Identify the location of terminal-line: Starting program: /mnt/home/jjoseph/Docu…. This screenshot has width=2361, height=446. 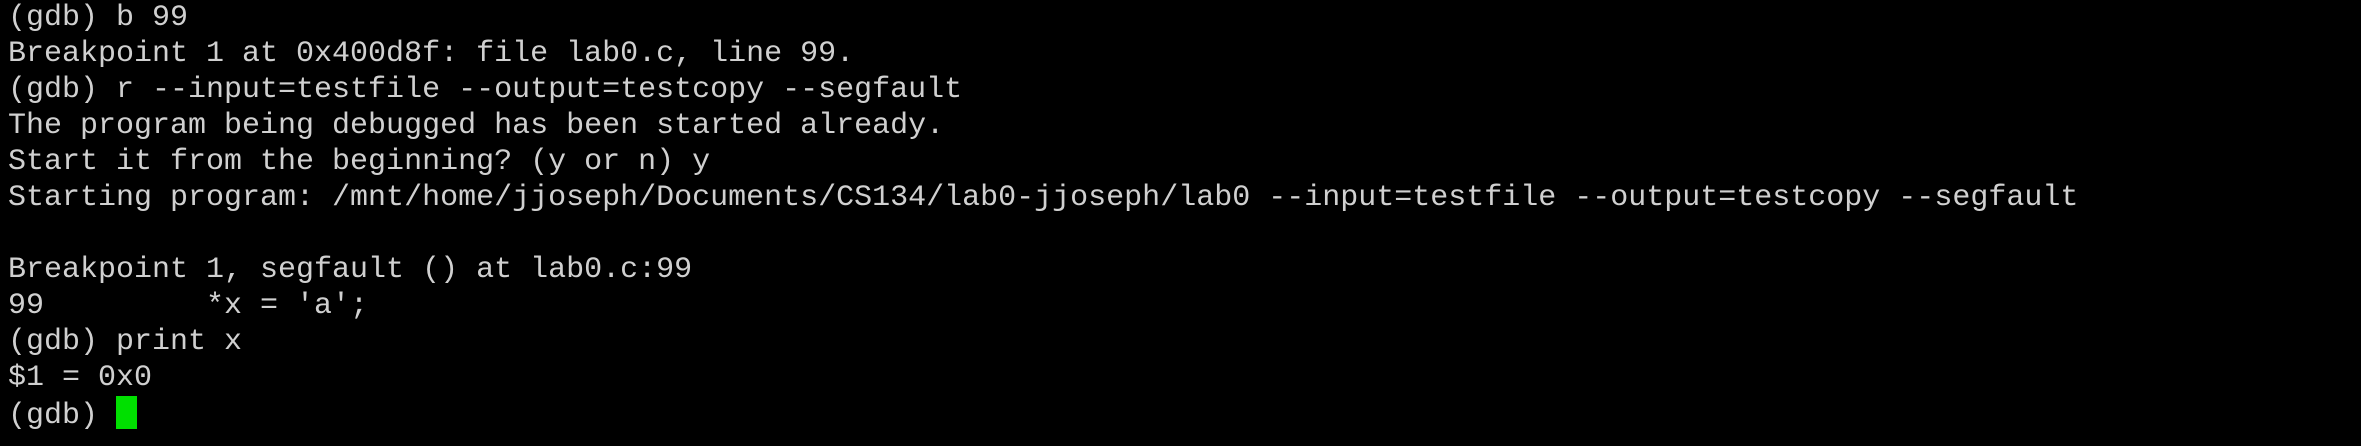
(1043, 198).